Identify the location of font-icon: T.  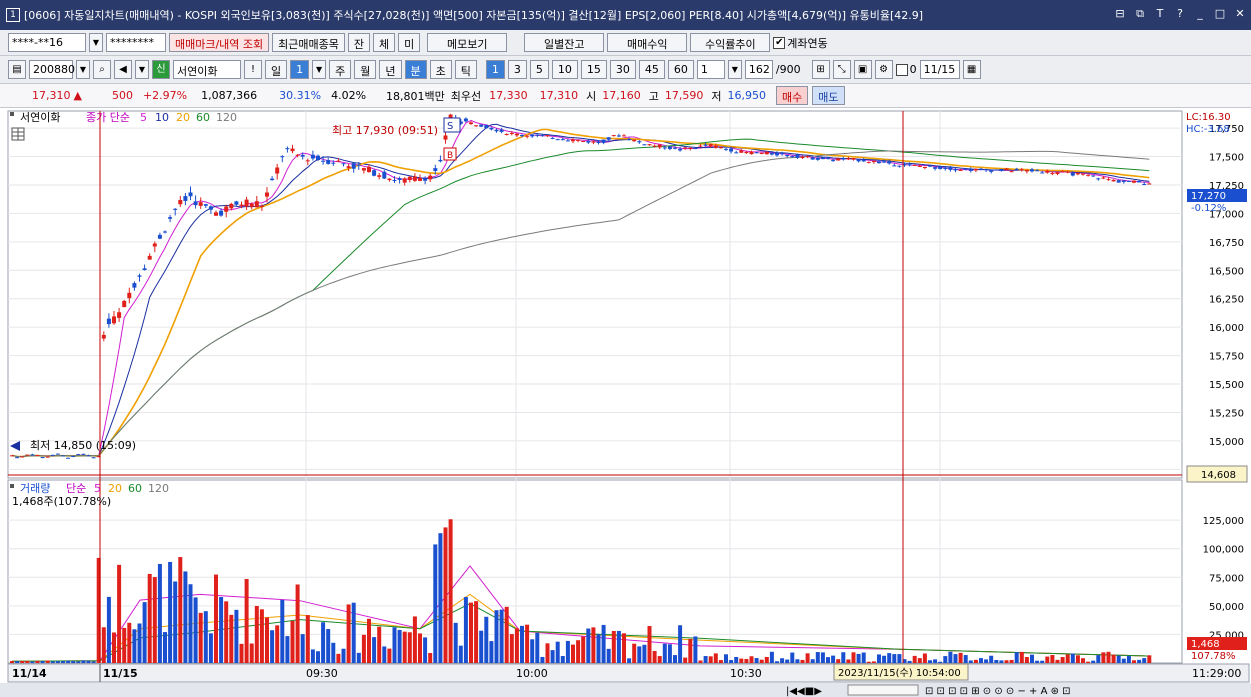
(1160, 14).